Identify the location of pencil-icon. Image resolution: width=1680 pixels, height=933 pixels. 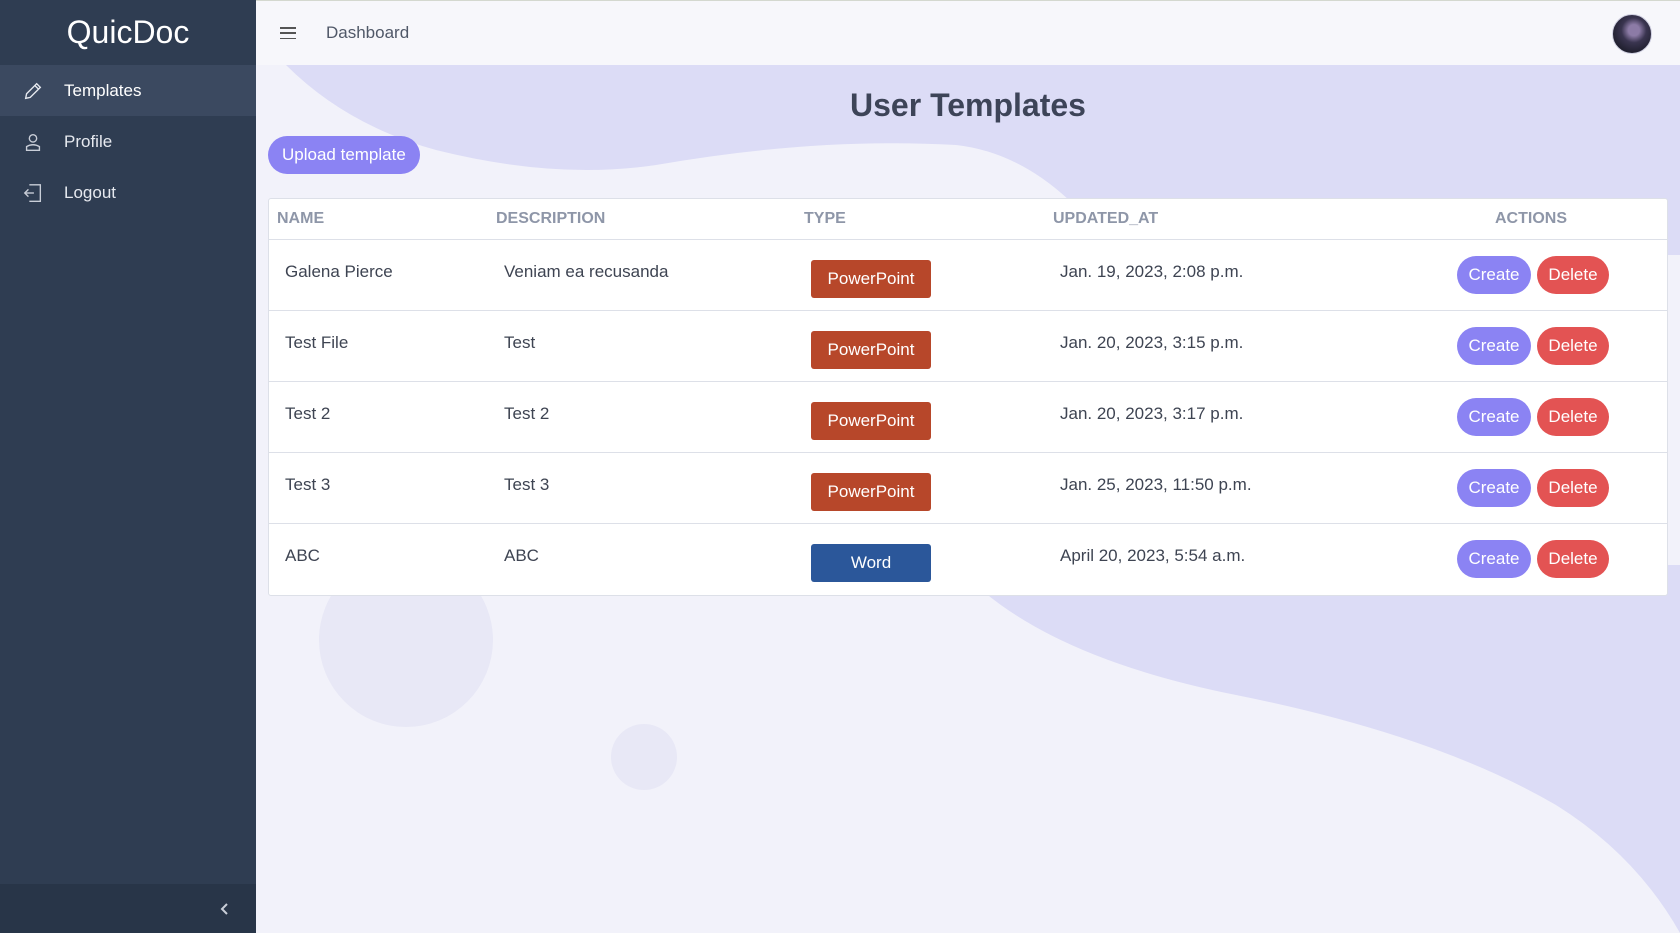
(33, 90).